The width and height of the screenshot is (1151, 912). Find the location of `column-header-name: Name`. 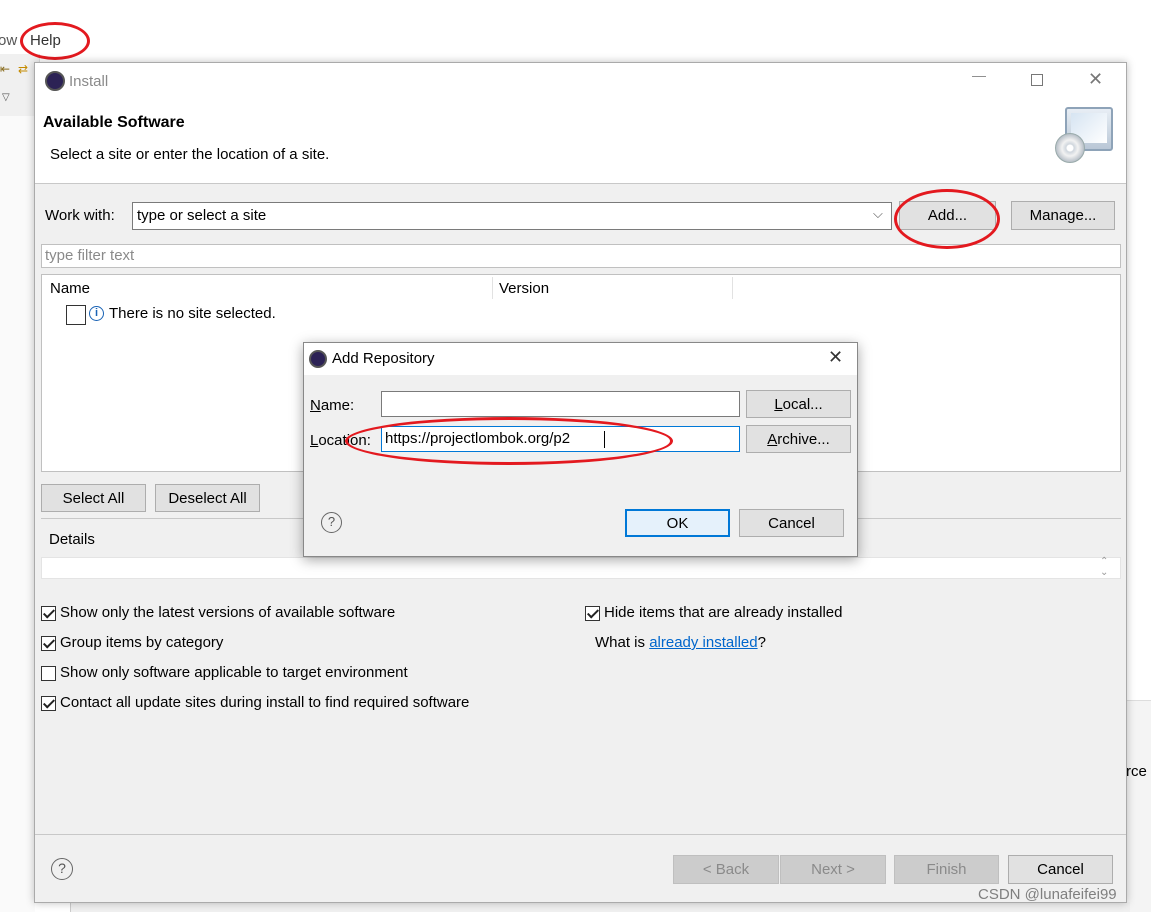

column-header-name: Name is located at coordinates (70, 288).